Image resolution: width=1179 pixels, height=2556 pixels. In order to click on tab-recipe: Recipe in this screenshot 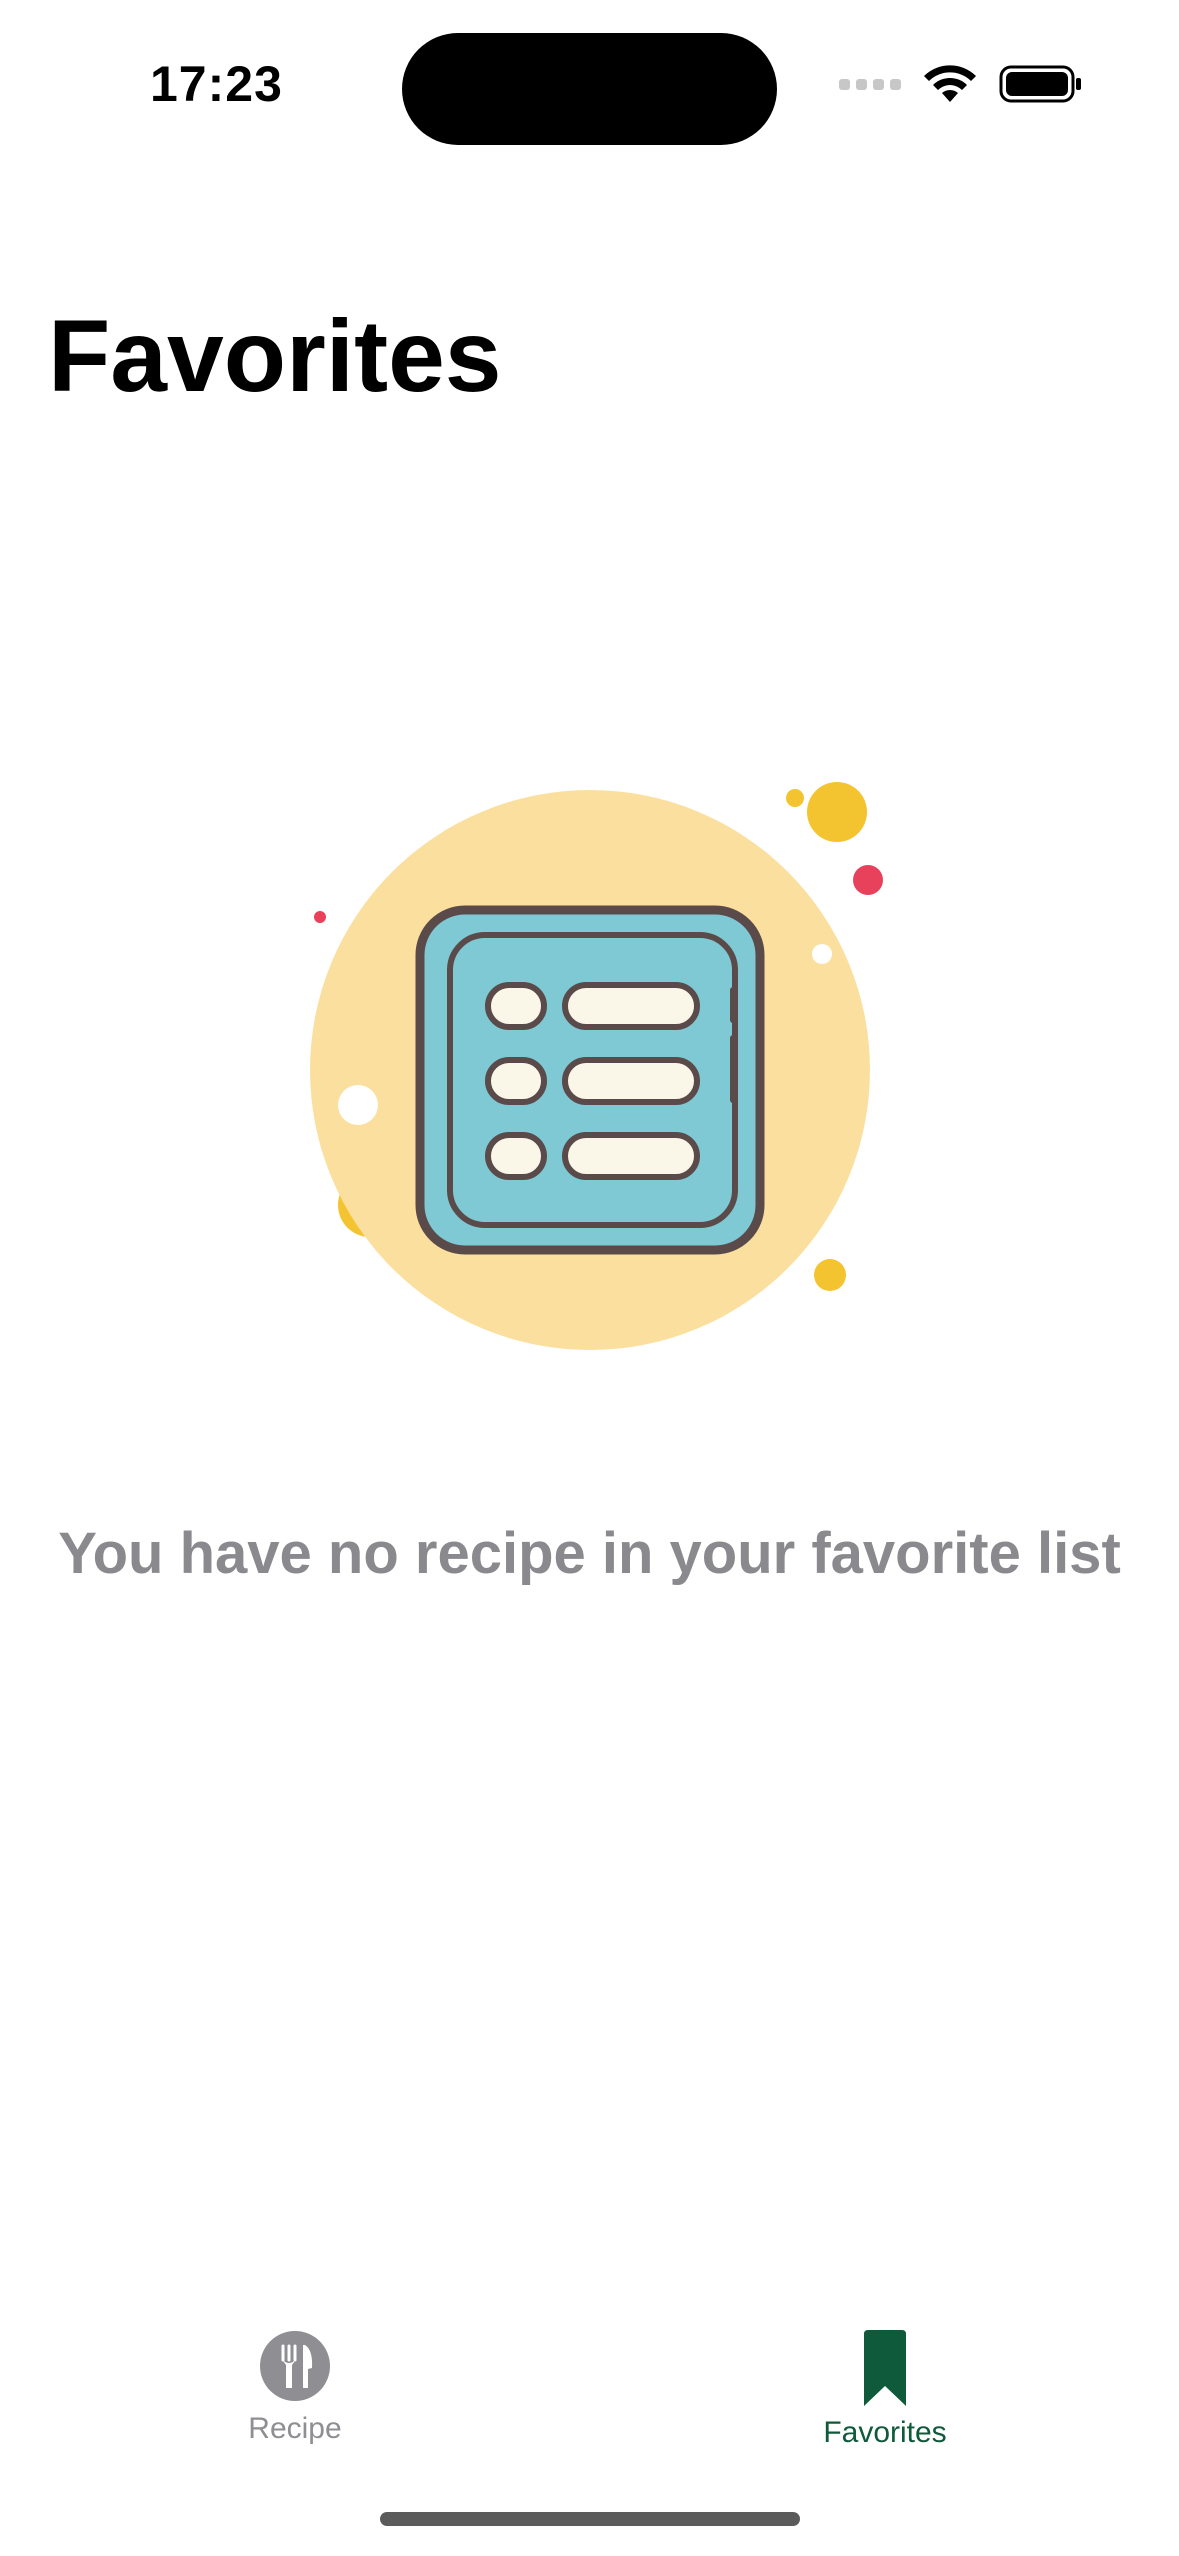, I will do `click(295, 2388)`.